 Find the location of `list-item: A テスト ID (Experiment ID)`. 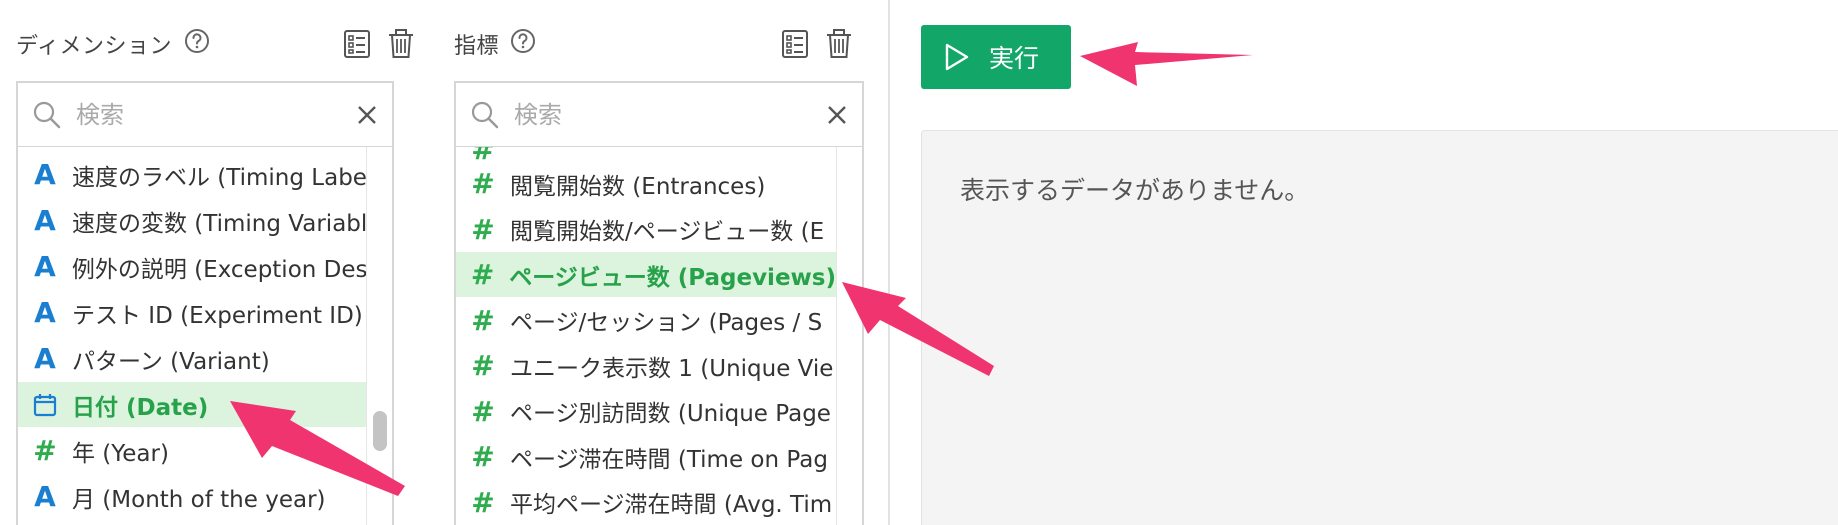

list-item: A テスト ID (Experiment ID) is located at coordinates (205, 312).